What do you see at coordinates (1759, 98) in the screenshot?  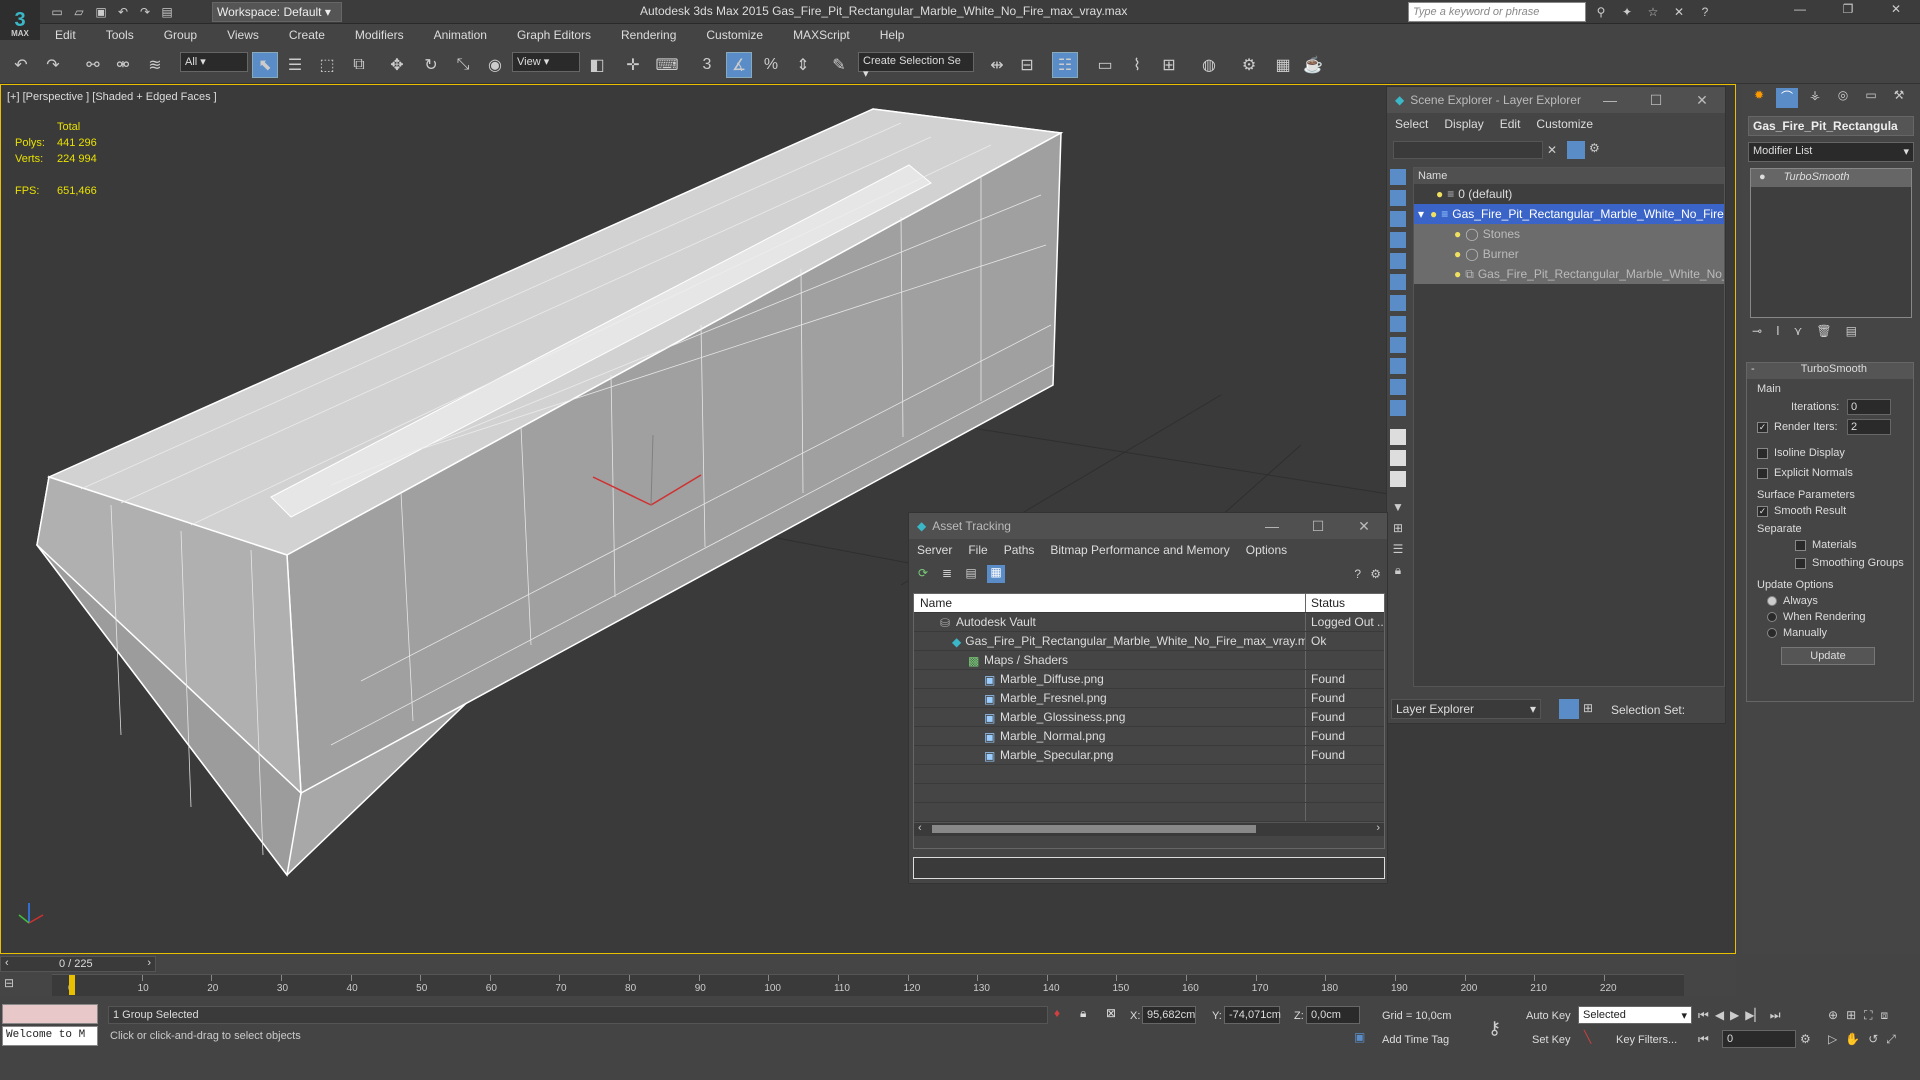 I see `create-tab-icon: ✹` at bounding box center [1759, 98].